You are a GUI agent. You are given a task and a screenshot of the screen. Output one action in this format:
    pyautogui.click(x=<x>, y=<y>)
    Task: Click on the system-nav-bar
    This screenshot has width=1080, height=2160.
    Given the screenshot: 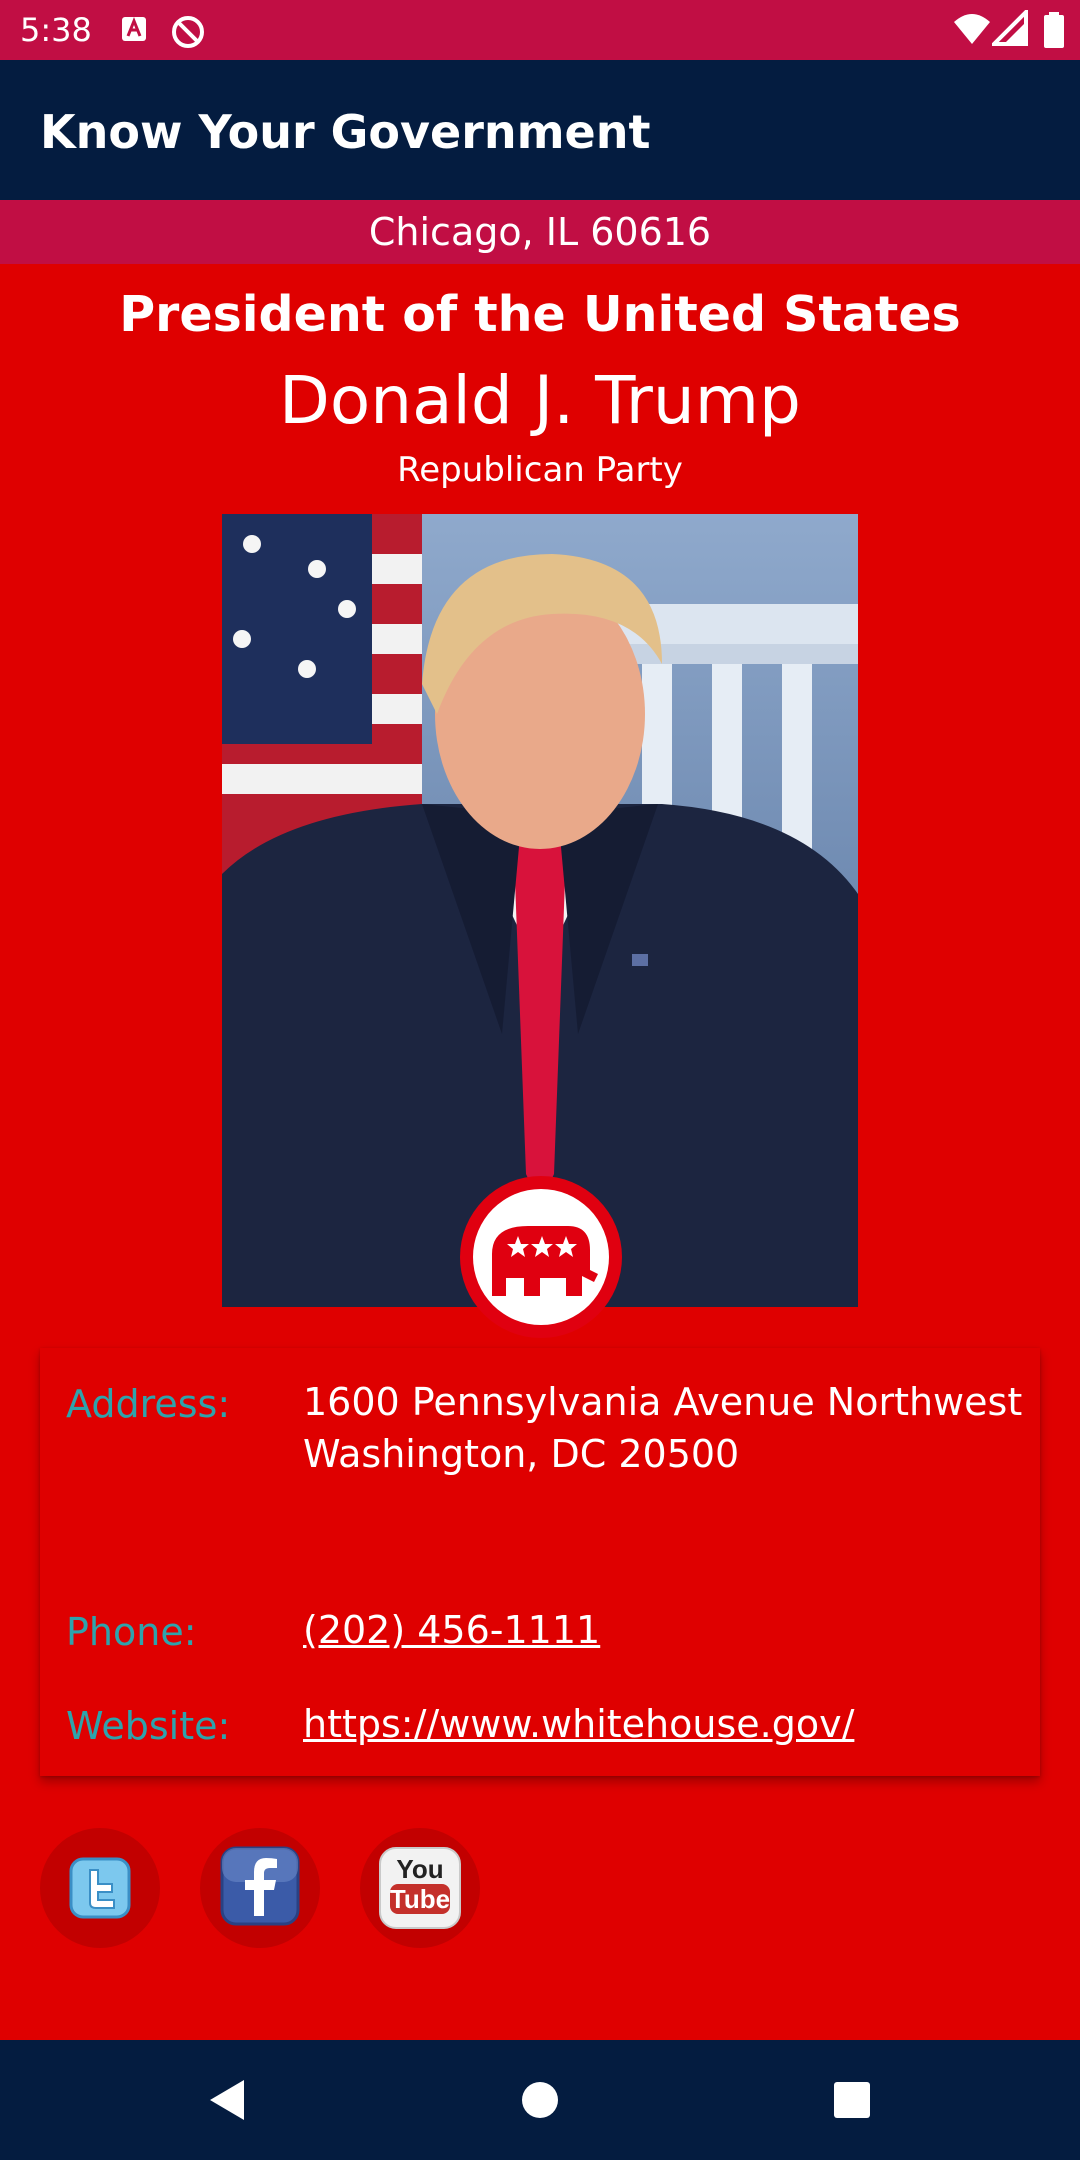 What is the action you would take?
    pyautogui.click(x=540, y=2100)
    